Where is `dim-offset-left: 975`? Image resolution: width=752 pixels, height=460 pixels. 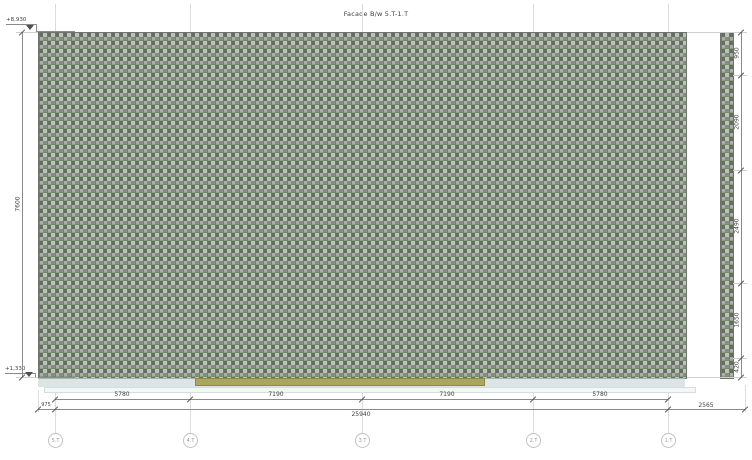
dim-offset-left: 975 is located at coordinates (46, 405).